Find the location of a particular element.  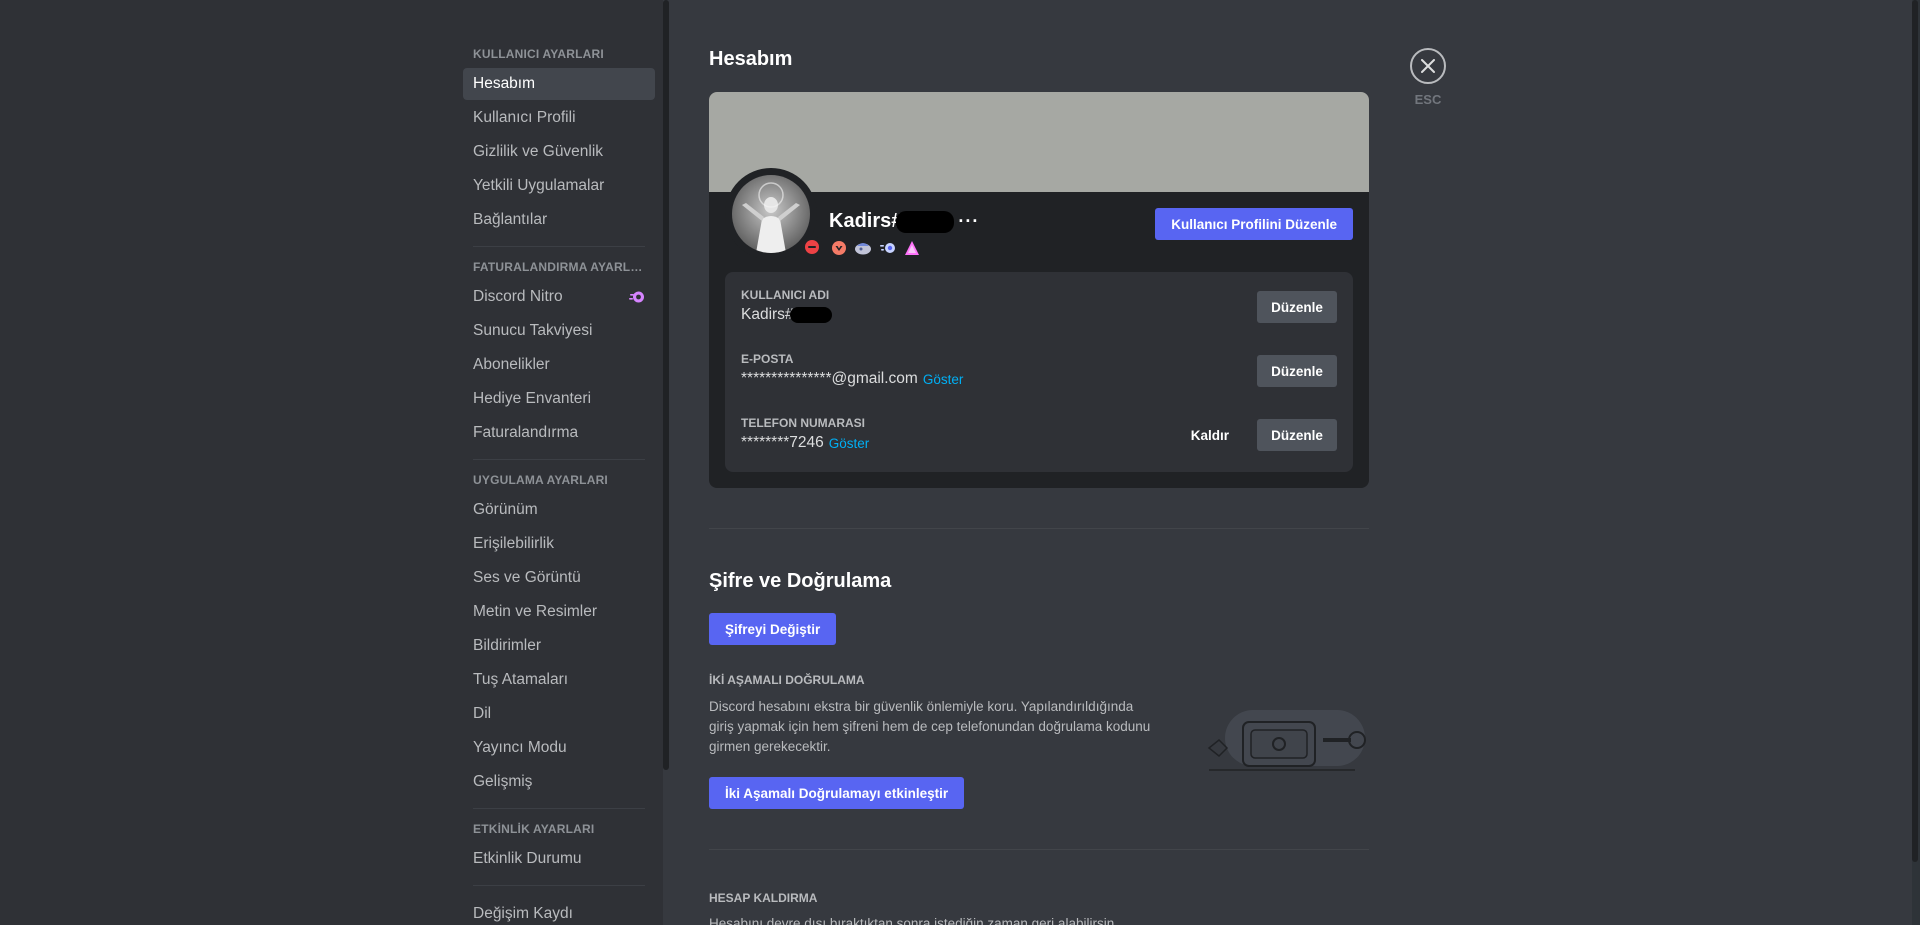

reveal-phone-link: Göster is located at coordinates (849, 443).